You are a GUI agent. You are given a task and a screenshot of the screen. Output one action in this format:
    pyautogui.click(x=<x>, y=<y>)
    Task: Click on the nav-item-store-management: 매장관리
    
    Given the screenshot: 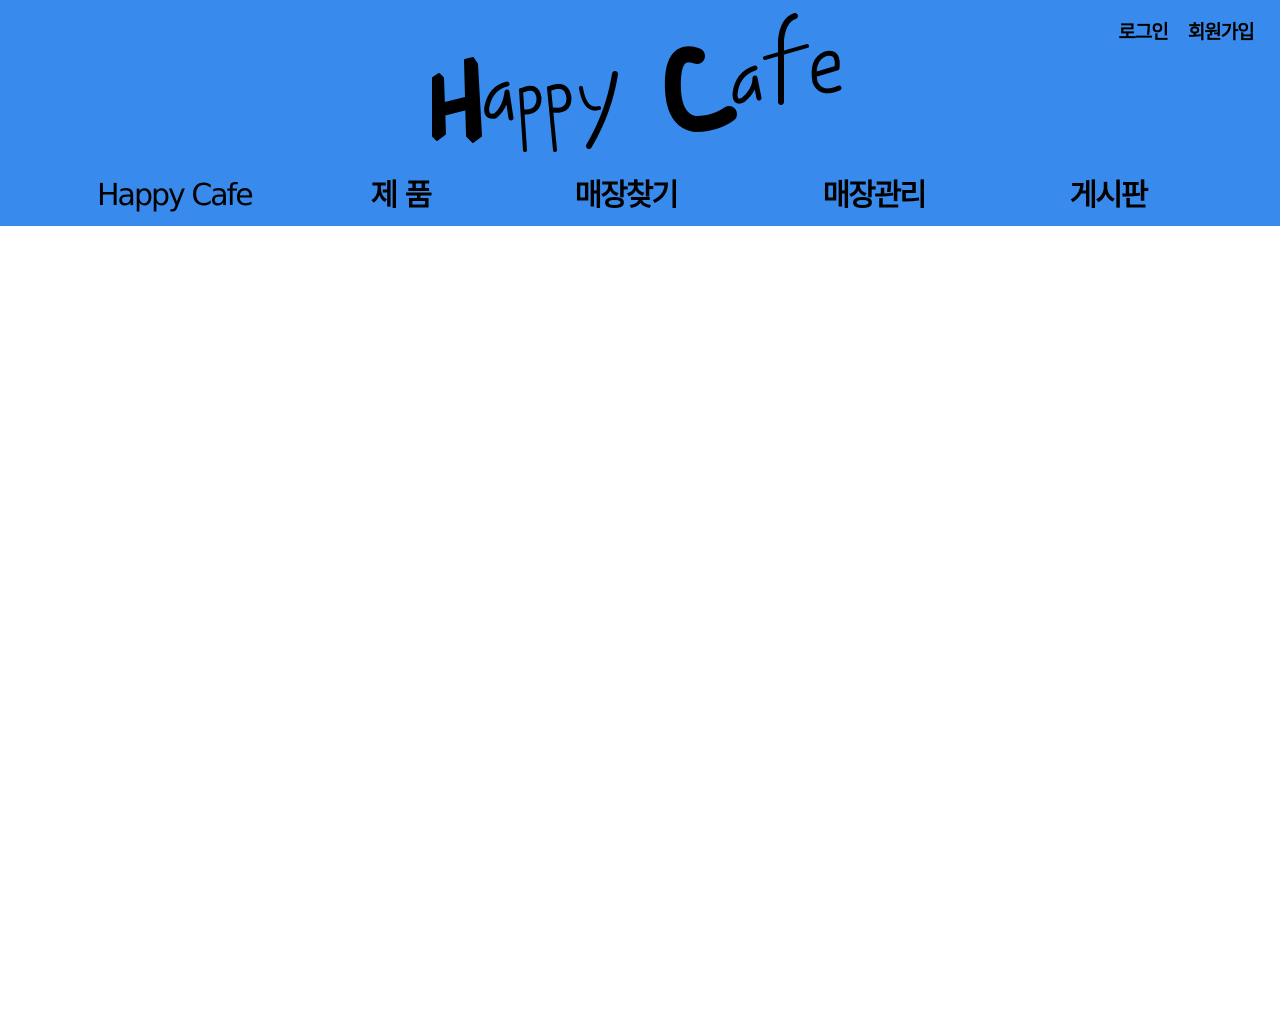 What is the action you would take?
    pyautogui.click(x=875, y=196)
    